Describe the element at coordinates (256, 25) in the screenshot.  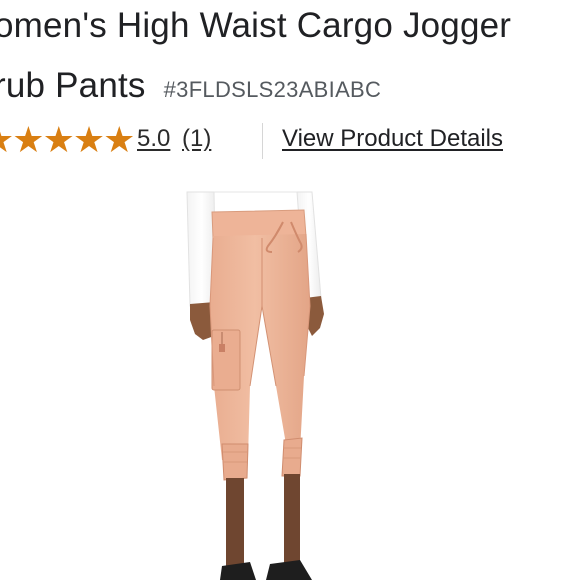
I see `product-title-line-1: omen's High Waist Cargo Jogger` at that location.